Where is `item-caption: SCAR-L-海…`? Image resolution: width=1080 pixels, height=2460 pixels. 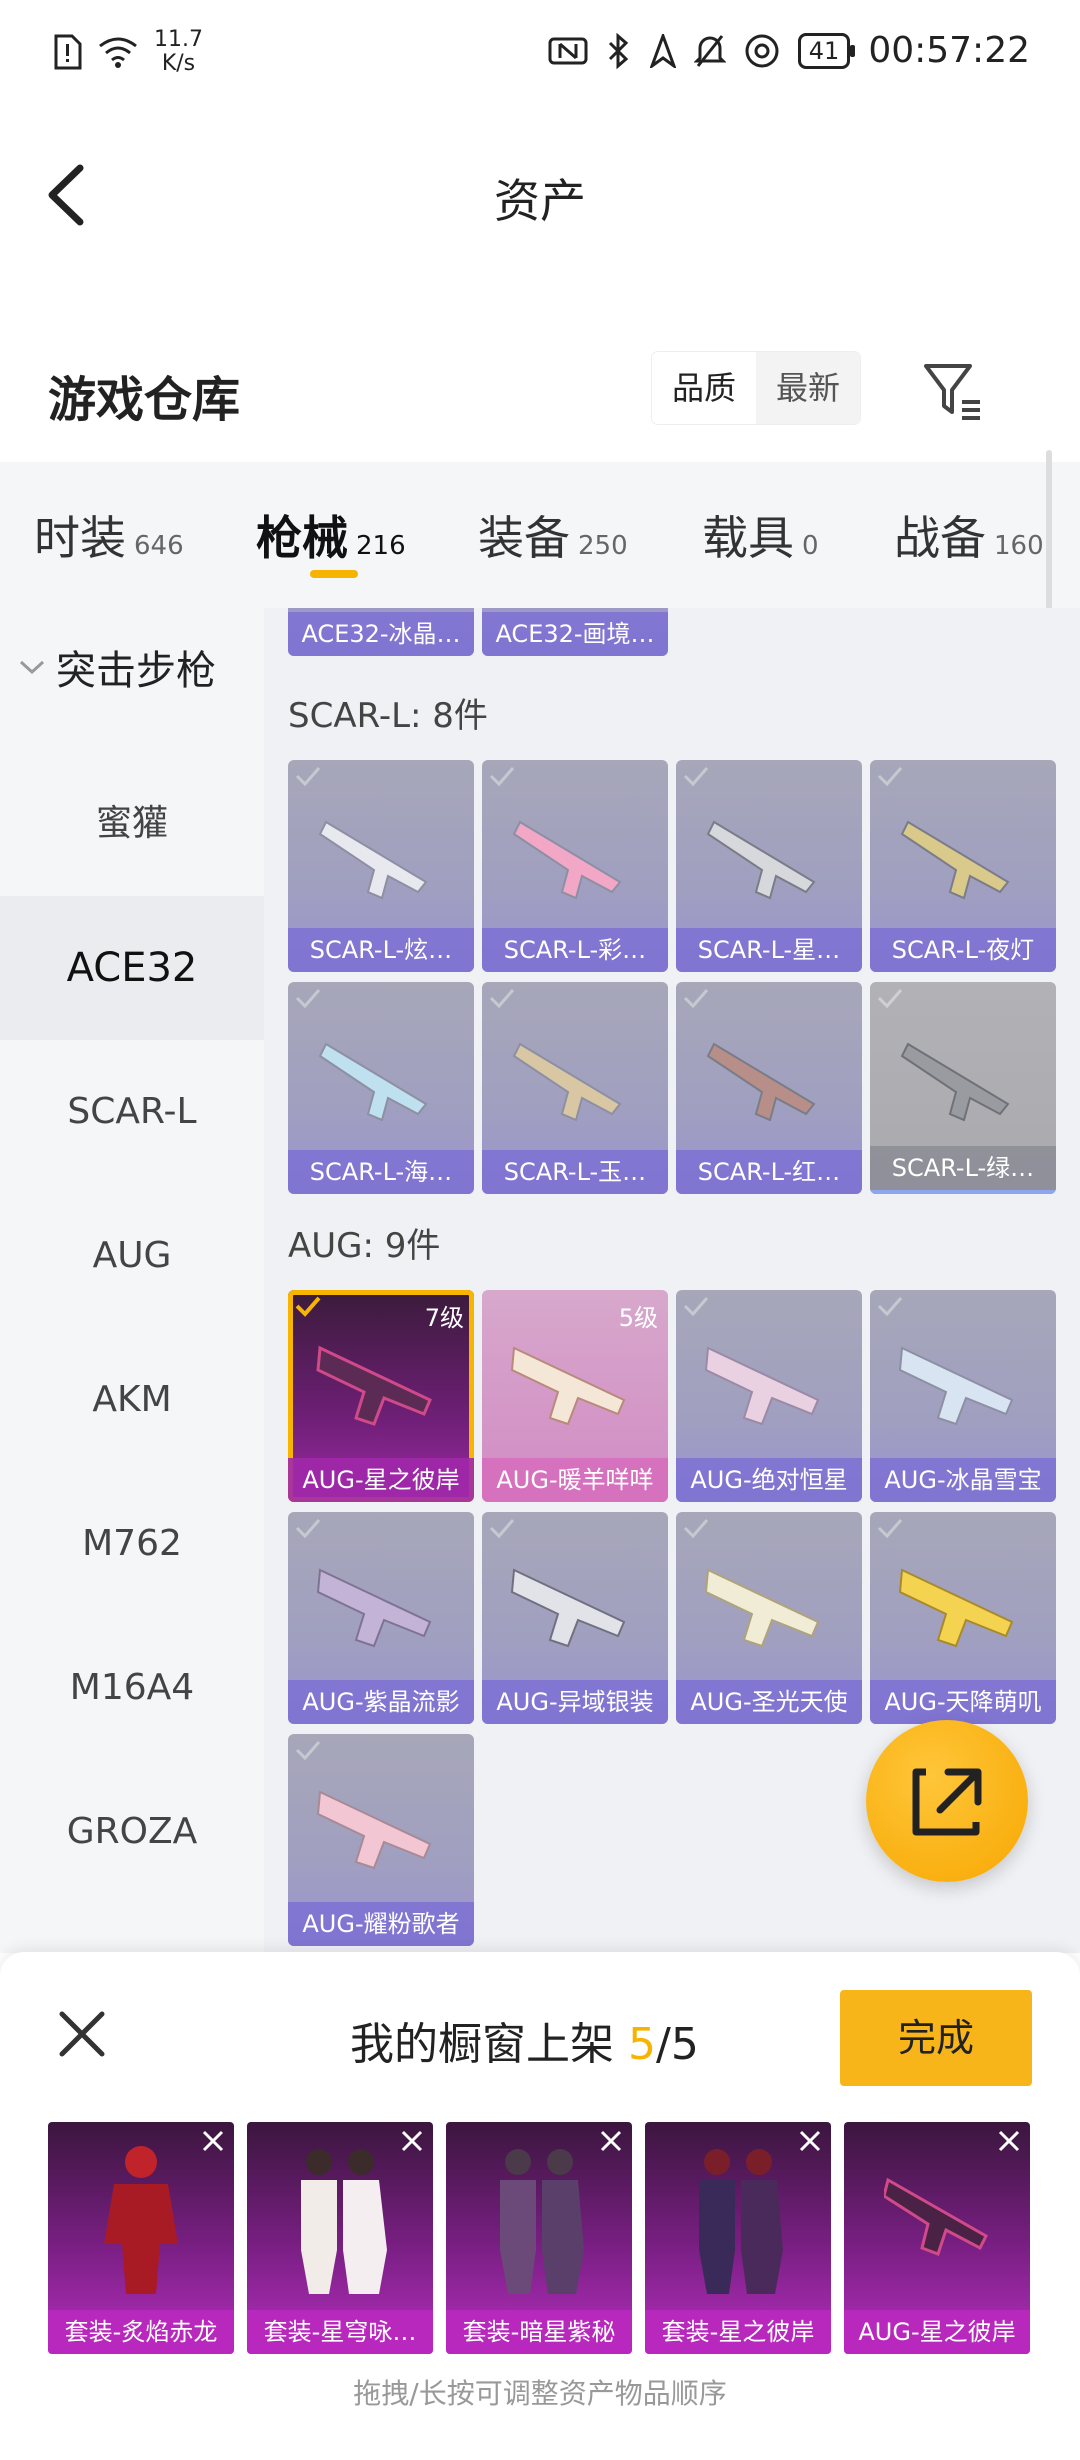 item-caption: SCAR-L-海… is located at coordinates (381, 1172).